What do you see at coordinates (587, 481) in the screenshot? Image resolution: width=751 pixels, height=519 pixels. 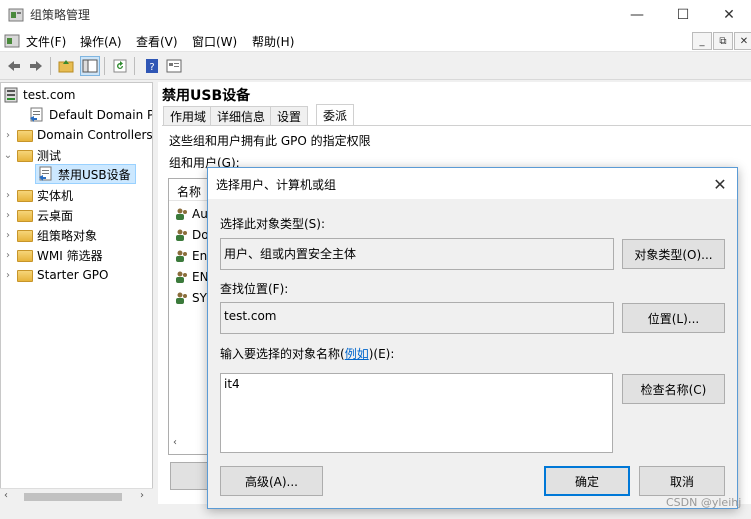 I see `ok-button: 确定` at bounding box center [587, 481].